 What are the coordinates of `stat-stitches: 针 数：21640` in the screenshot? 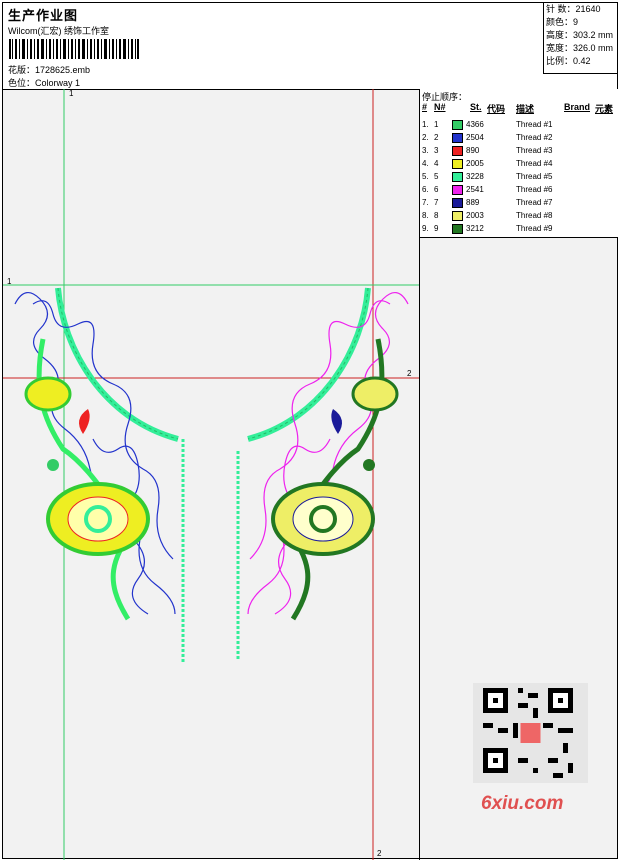 It's located at (573, 9).